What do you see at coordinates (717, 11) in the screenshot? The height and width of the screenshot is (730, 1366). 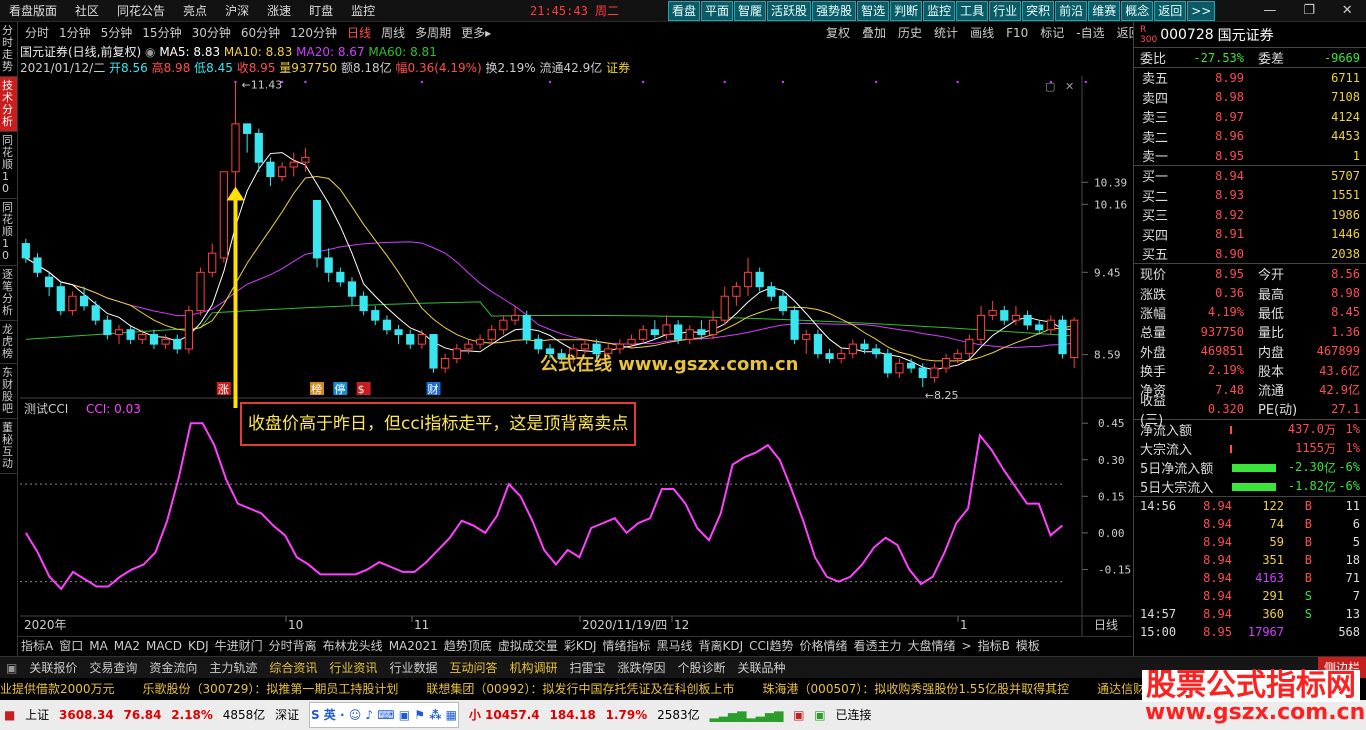 I see `quick-button: 平面` at bounding box center [717, 11].